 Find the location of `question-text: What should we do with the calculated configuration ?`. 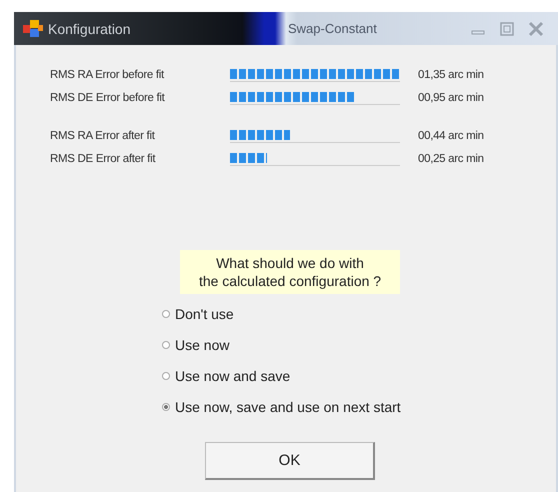

question-text: What should we do with the calculated configuration ? is located at coordinates (290, 272).